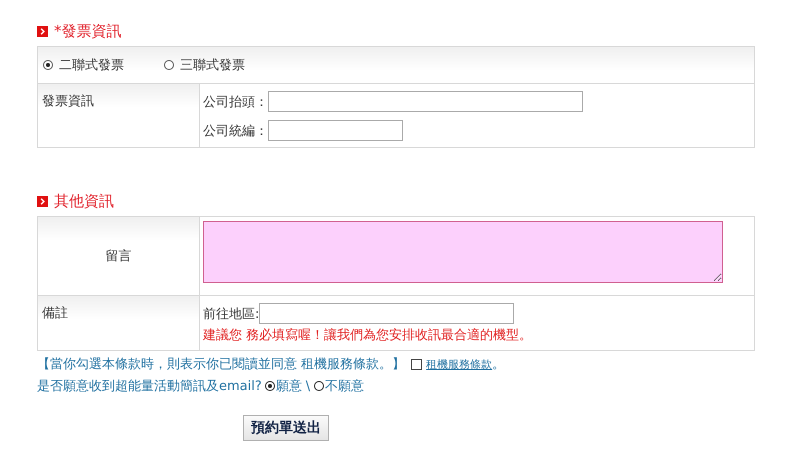  What do you see at coordinates (463, 252) in the screenshot?
I see `message-field` at bounding box center [463, 252].